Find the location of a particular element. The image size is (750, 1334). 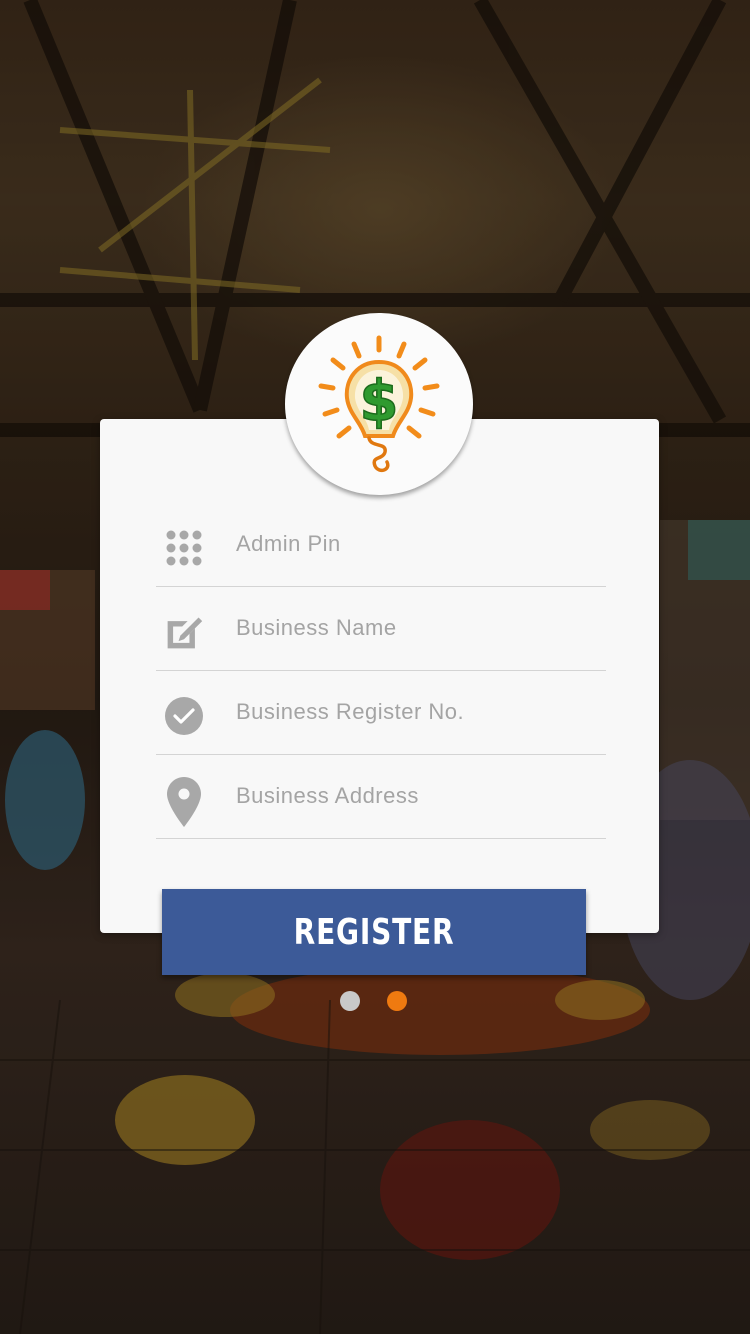

business-address-field: Business Address is located at coordinates (381, 796).